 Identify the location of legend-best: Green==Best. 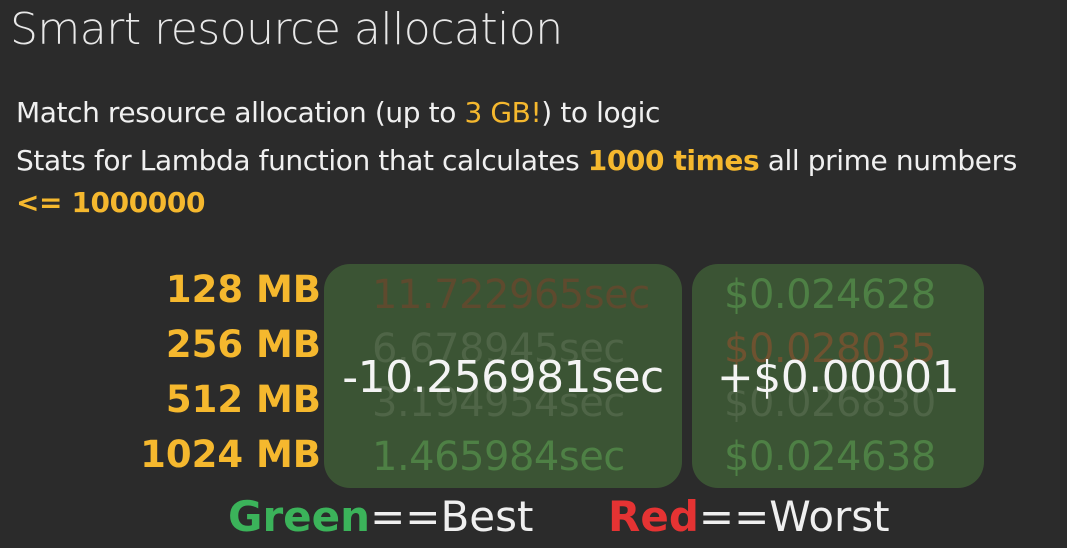
(380, 516).